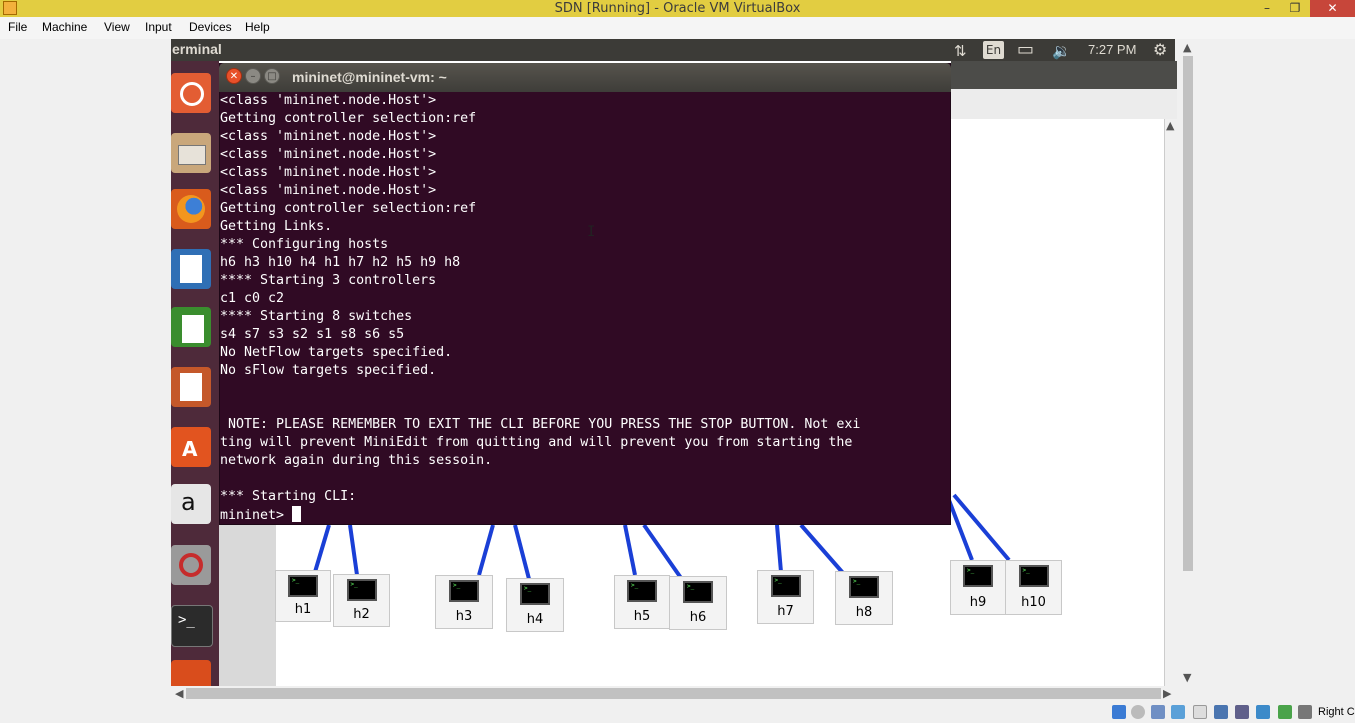 This screenshot has height=723, width=1355. I want to click on host-h4: h4, so click(535, 605).